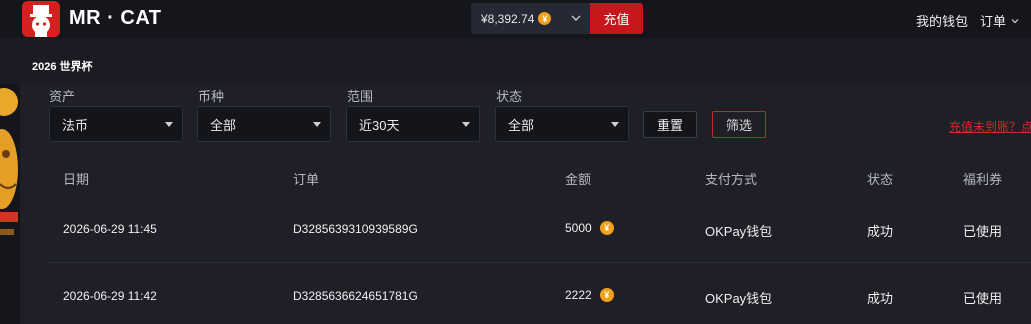 The width and height of the screenshot is (1031, 324). I want to click on top-bar: MR · CAT ¥8,392.74 ¥ 充值 我的钱包 订单, so click(515, 19).